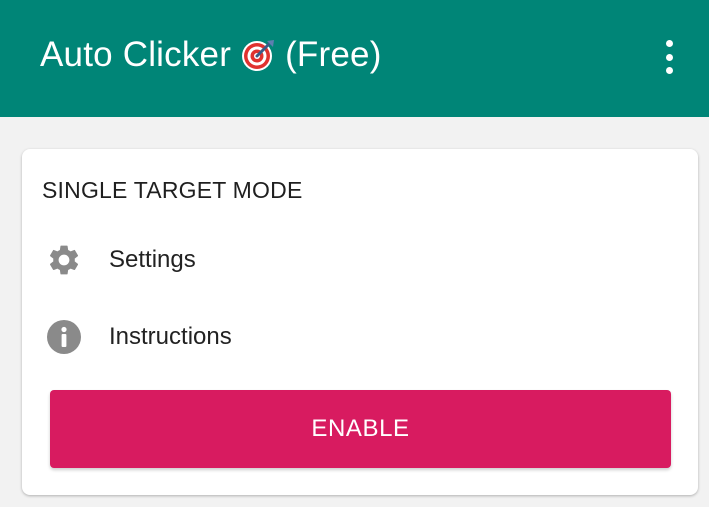 This screenshot has width=709, height=507. I want to click on app-title-text: Auto Clicker, so click(136, 54).